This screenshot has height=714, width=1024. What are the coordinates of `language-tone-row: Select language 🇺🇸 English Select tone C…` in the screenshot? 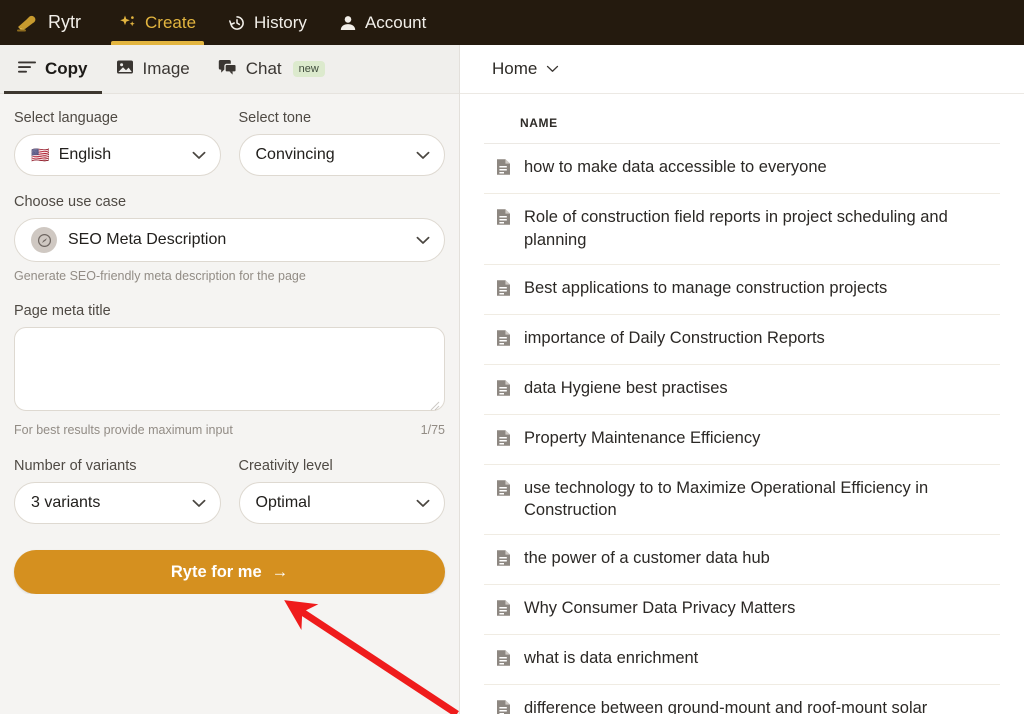 It's located at (229, 143).